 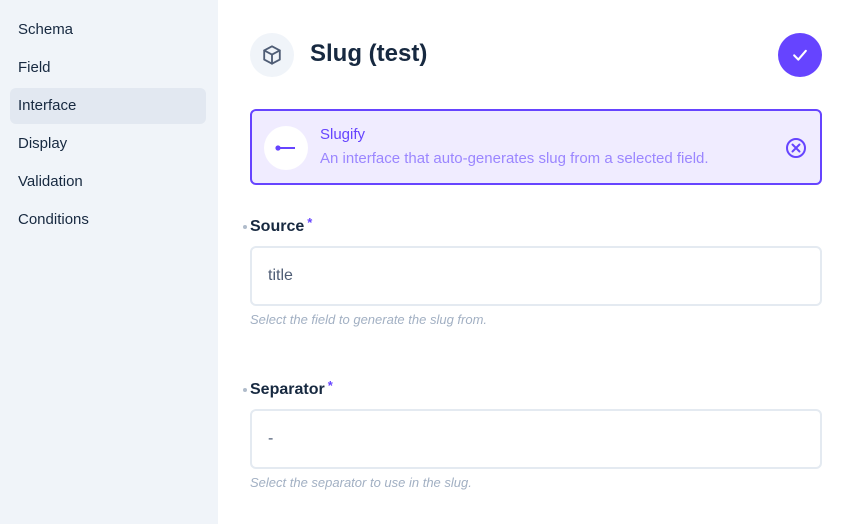 I want to click on source-input: title, so click(x=536, y=276).